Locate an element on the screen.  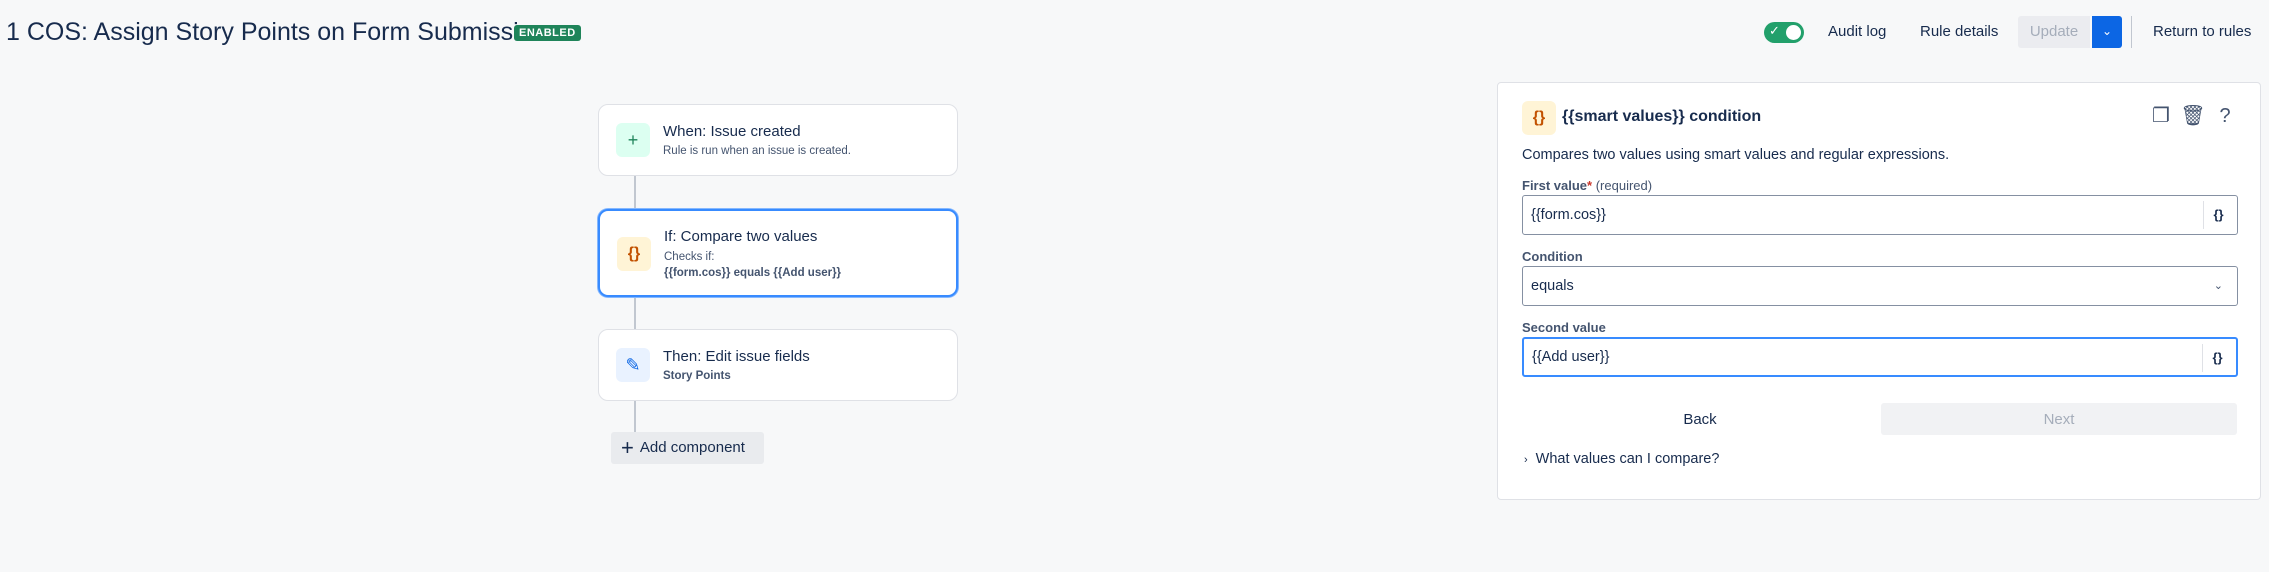
chevron-right-icon: › is located at coordinates (1526, 460).